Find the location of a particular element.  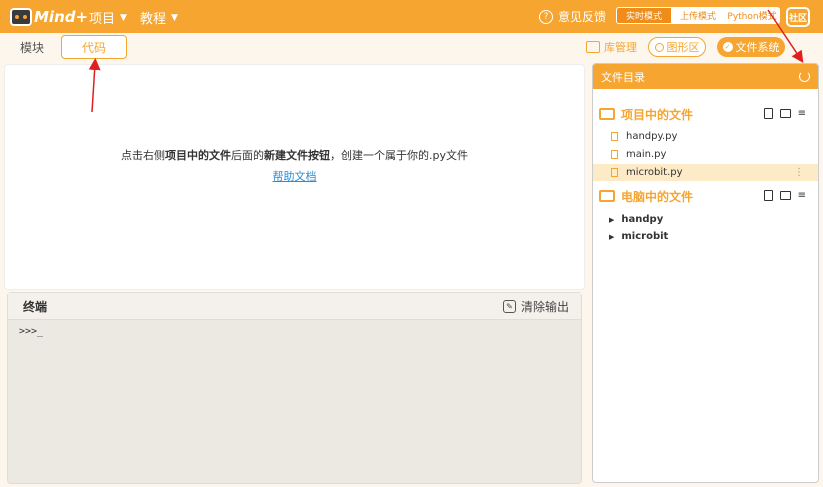

mode-switch: 实时模式 上传模式 Python模式 is located at coordinates (698, 15).